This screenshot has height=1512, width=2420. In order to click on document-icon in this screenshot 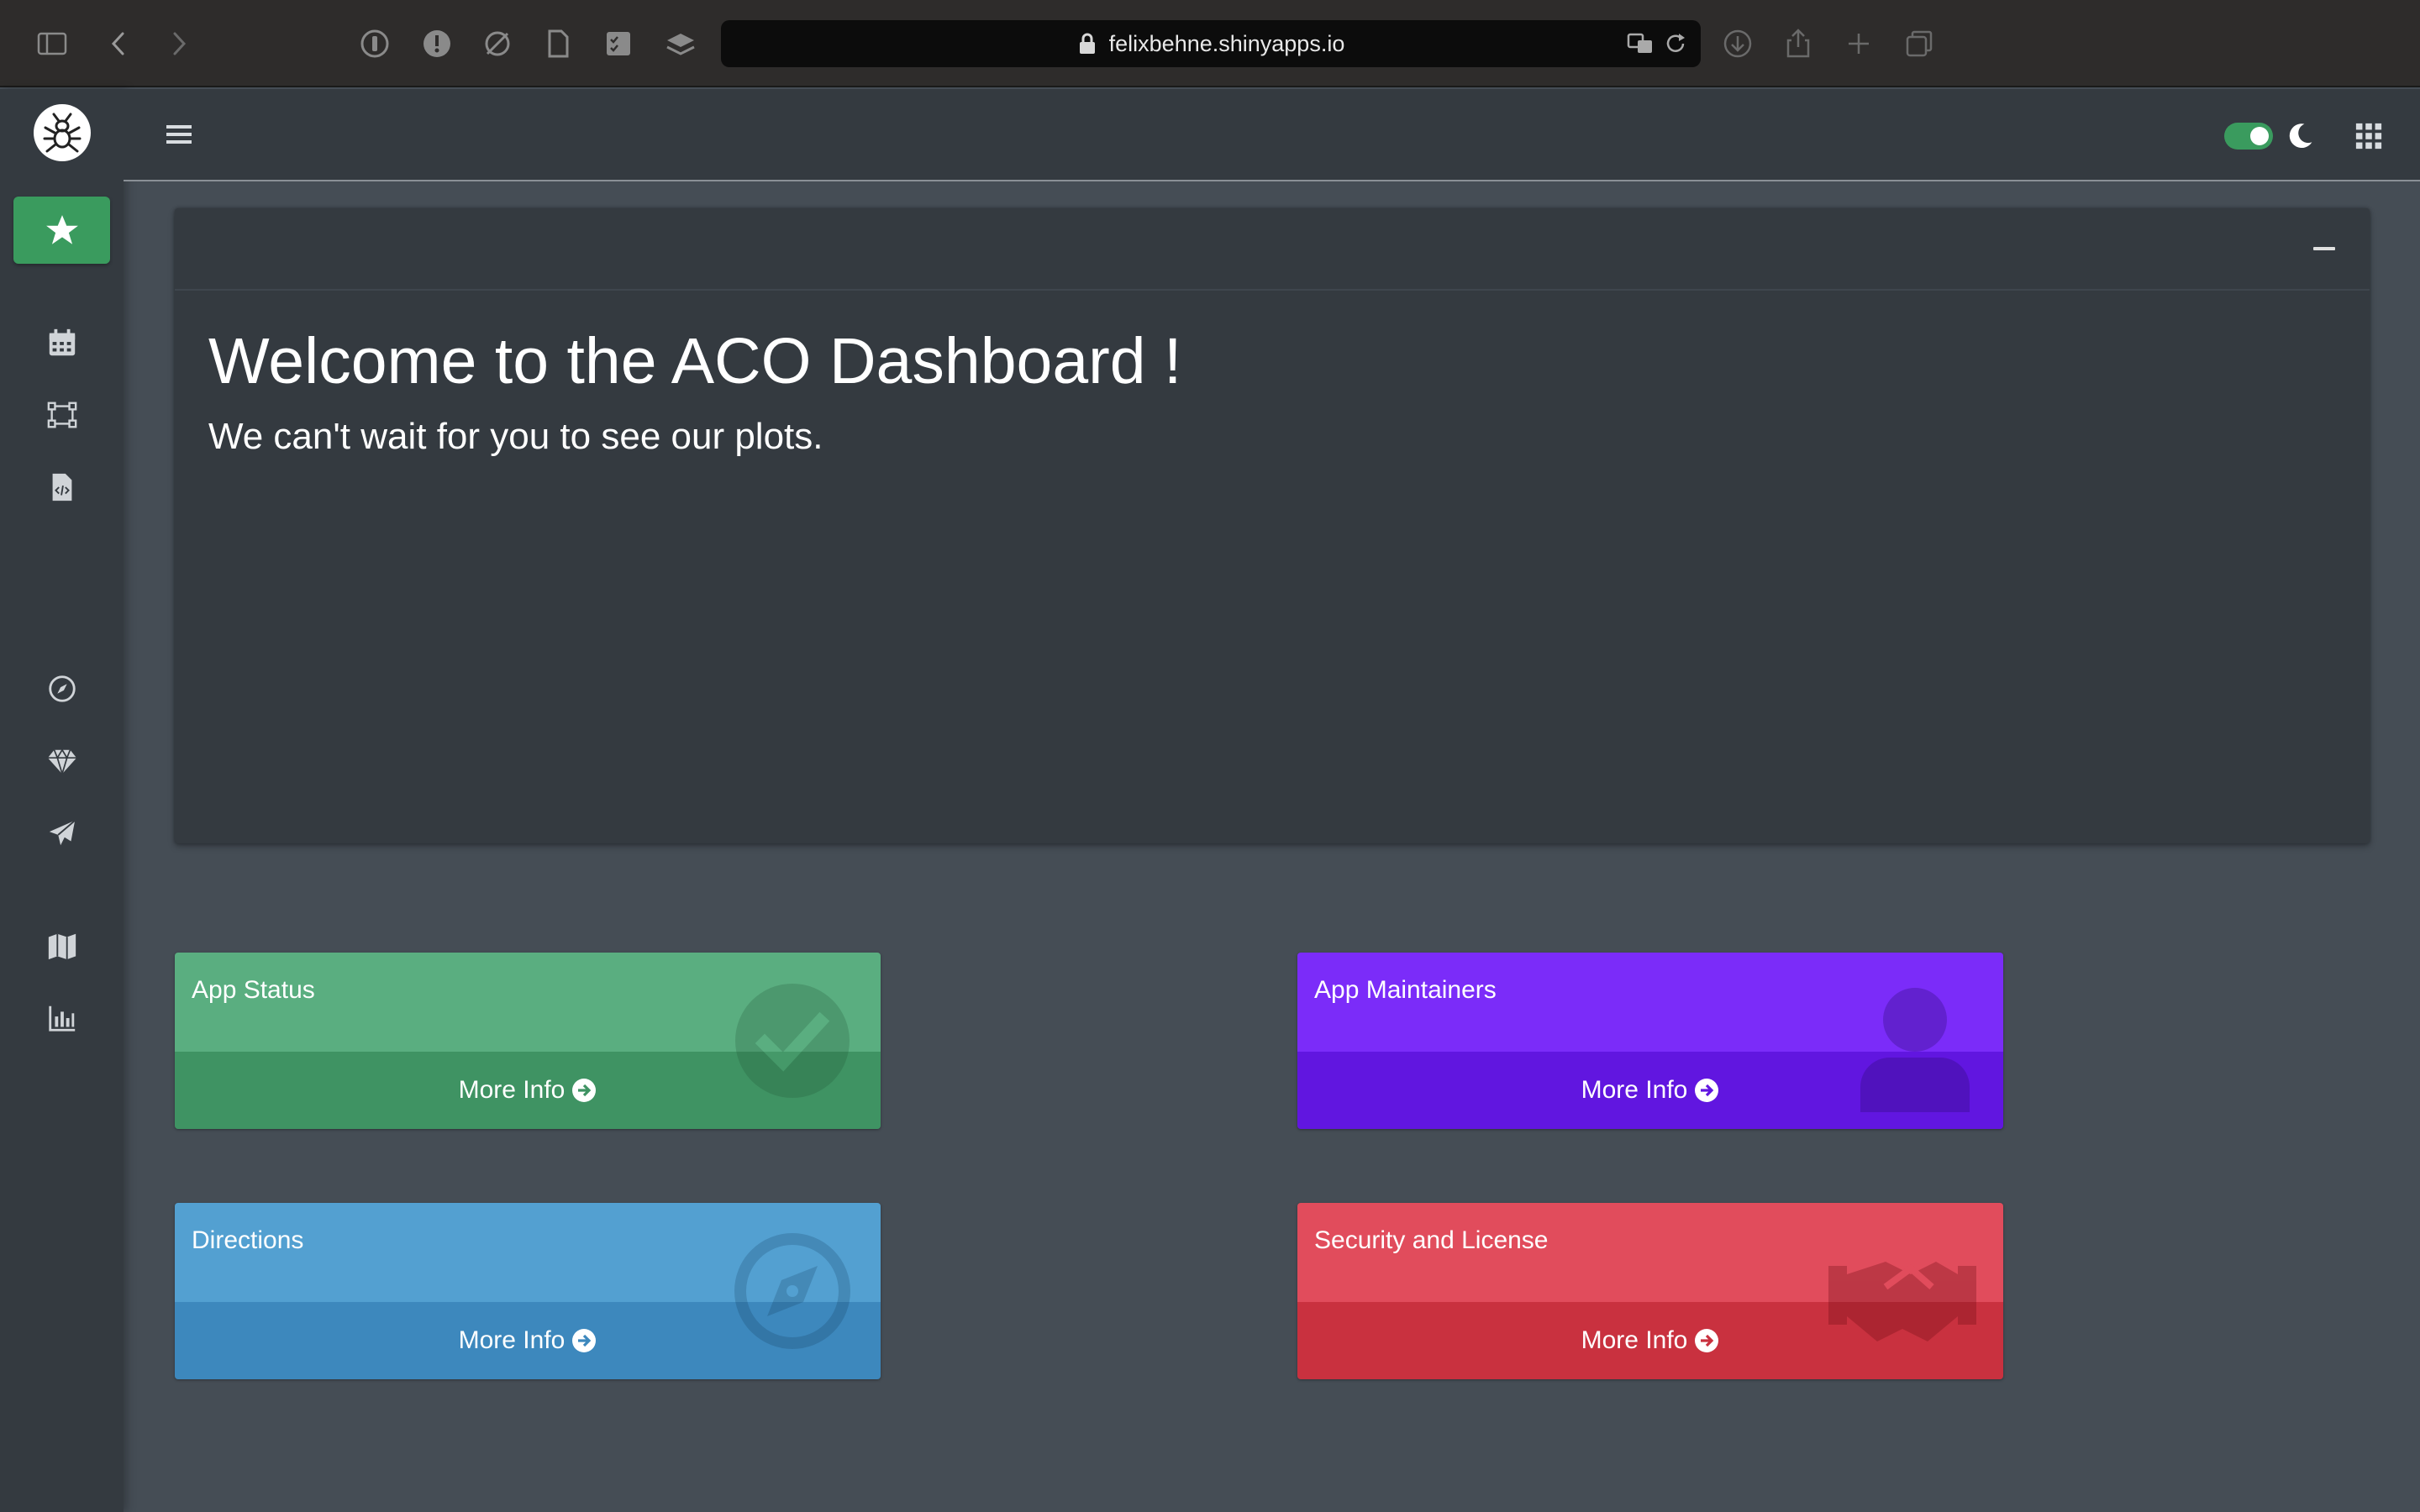, I will do `click(557, 43)`.